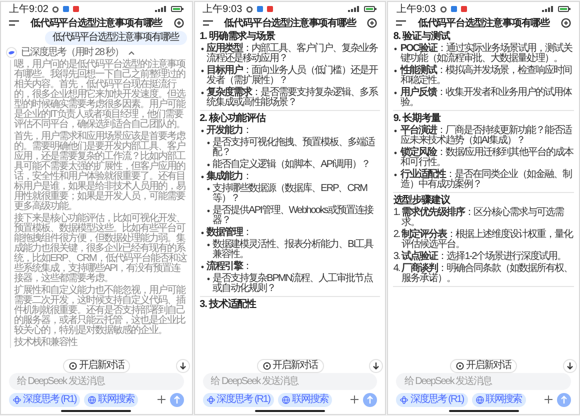  I want to click on list-item-text: 开发能力：, so click(229, 131).